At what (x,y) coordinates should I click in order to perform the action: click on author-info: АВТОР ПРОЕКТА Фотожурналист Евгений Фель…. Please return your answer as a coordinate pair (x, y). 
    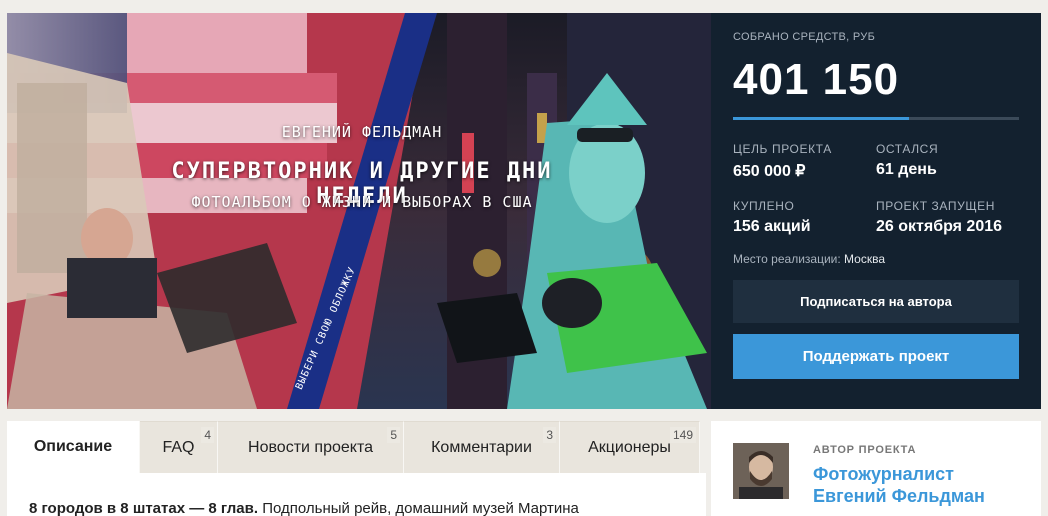
    Looking at the image, I should click on (899, 474).